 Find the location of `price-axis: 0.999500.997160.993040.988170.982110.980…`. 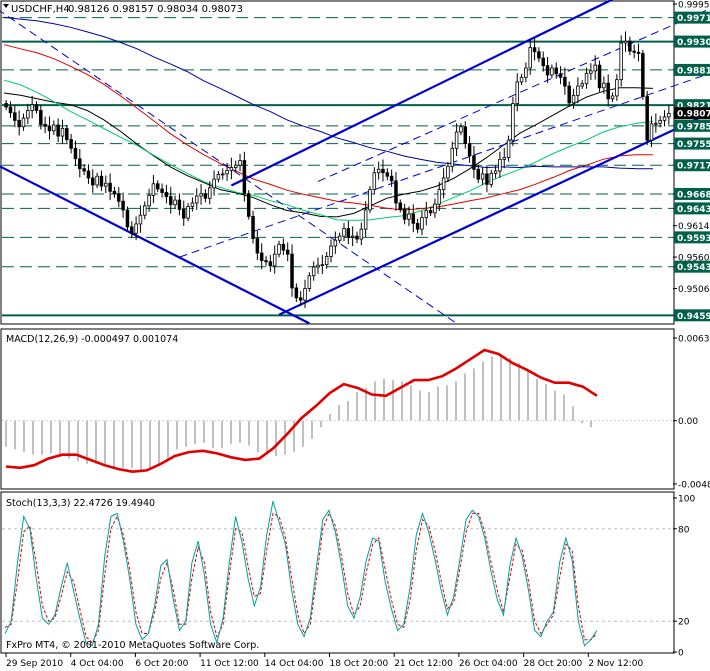

price-axis: 0.999500.997160.993040.988170.982110.980… is located at coordinates (691, 161).